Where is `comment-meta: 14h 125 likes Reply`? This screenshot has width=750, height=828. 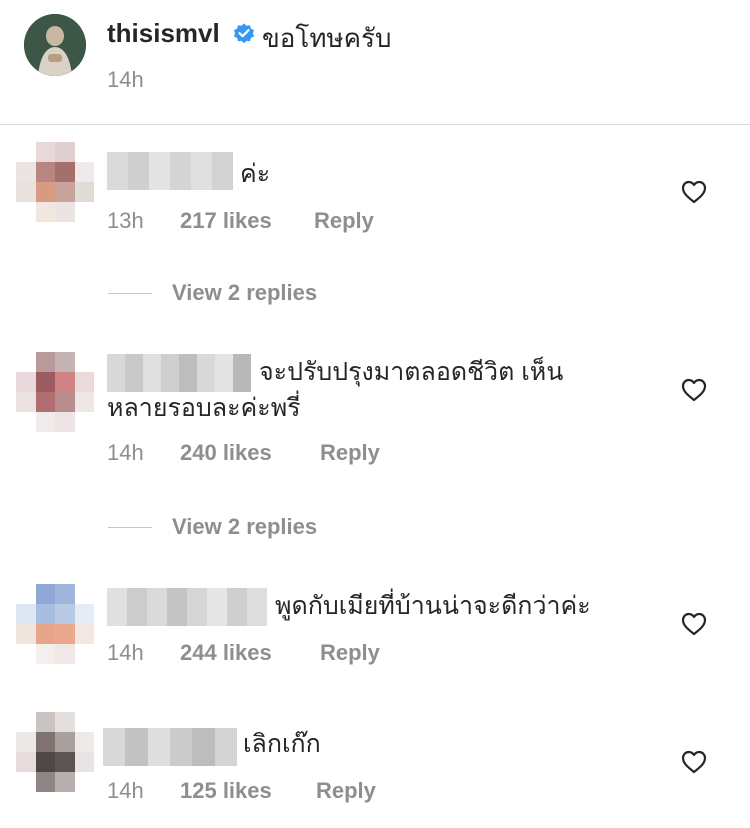 comment-meta: 14h 125 likes Reply is located at coordinates (241, 791).